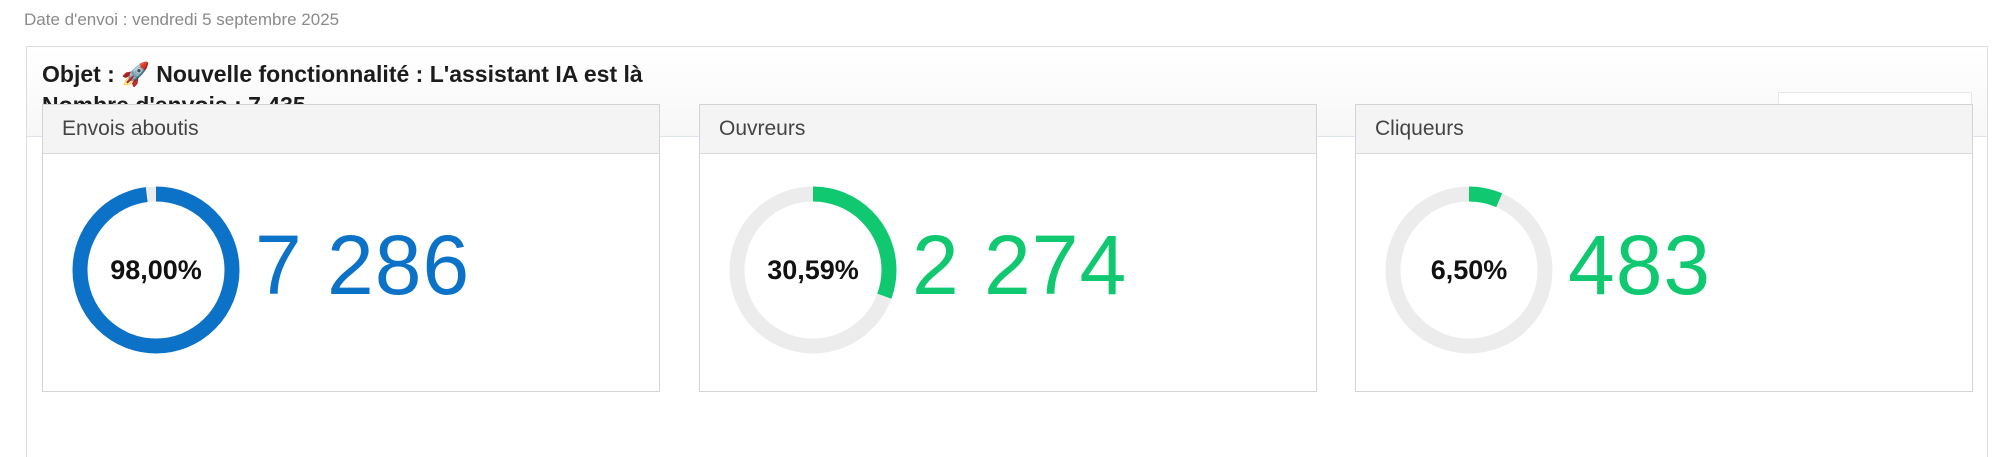 The width and height of the screenshot is (2000, 457). I want to click on clickers-count: 483, so click(1640, 265).